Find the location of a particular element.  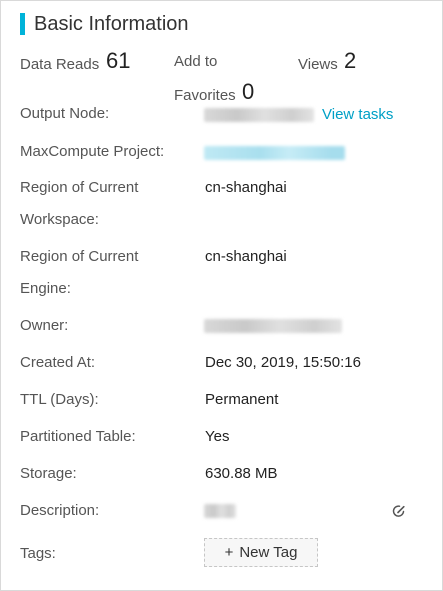

description-value-redacted is located at coordinates (220, 511).